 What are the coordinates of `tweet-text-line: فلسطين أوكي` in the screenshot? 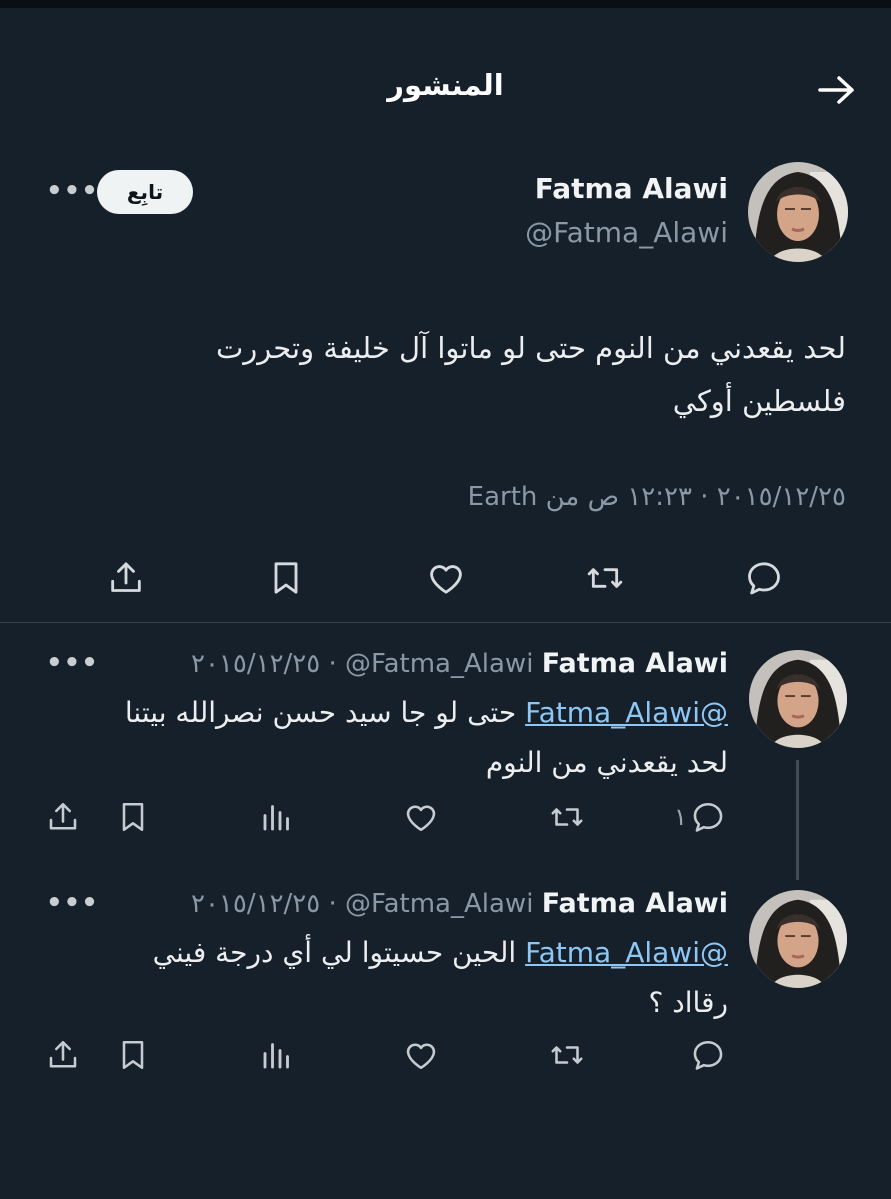 It's located at (759, 401).